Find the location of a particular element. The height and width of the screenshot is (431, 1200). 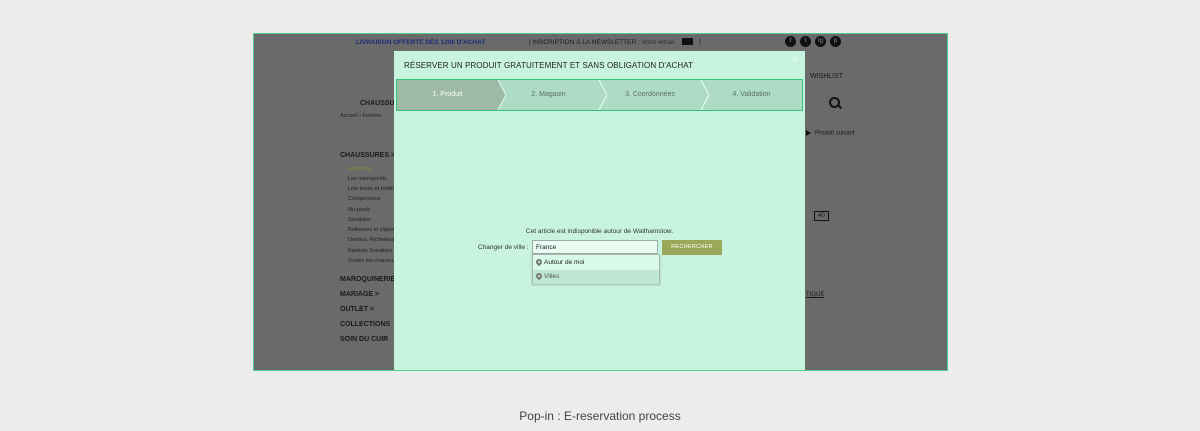

subcategory-item: Low boots et bottines is located at coordinates (374, 189).